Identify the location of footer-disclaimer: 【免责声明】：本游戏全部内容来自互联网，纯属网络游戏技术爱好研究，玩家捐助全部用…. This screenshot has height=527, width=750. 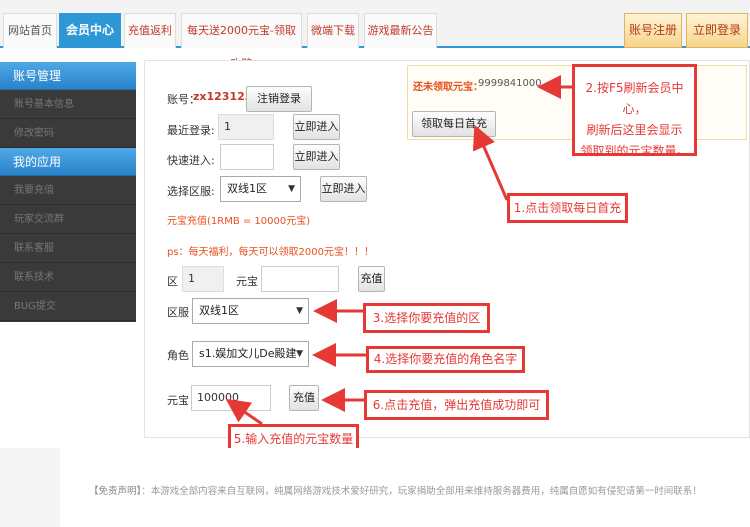
(395, 490).